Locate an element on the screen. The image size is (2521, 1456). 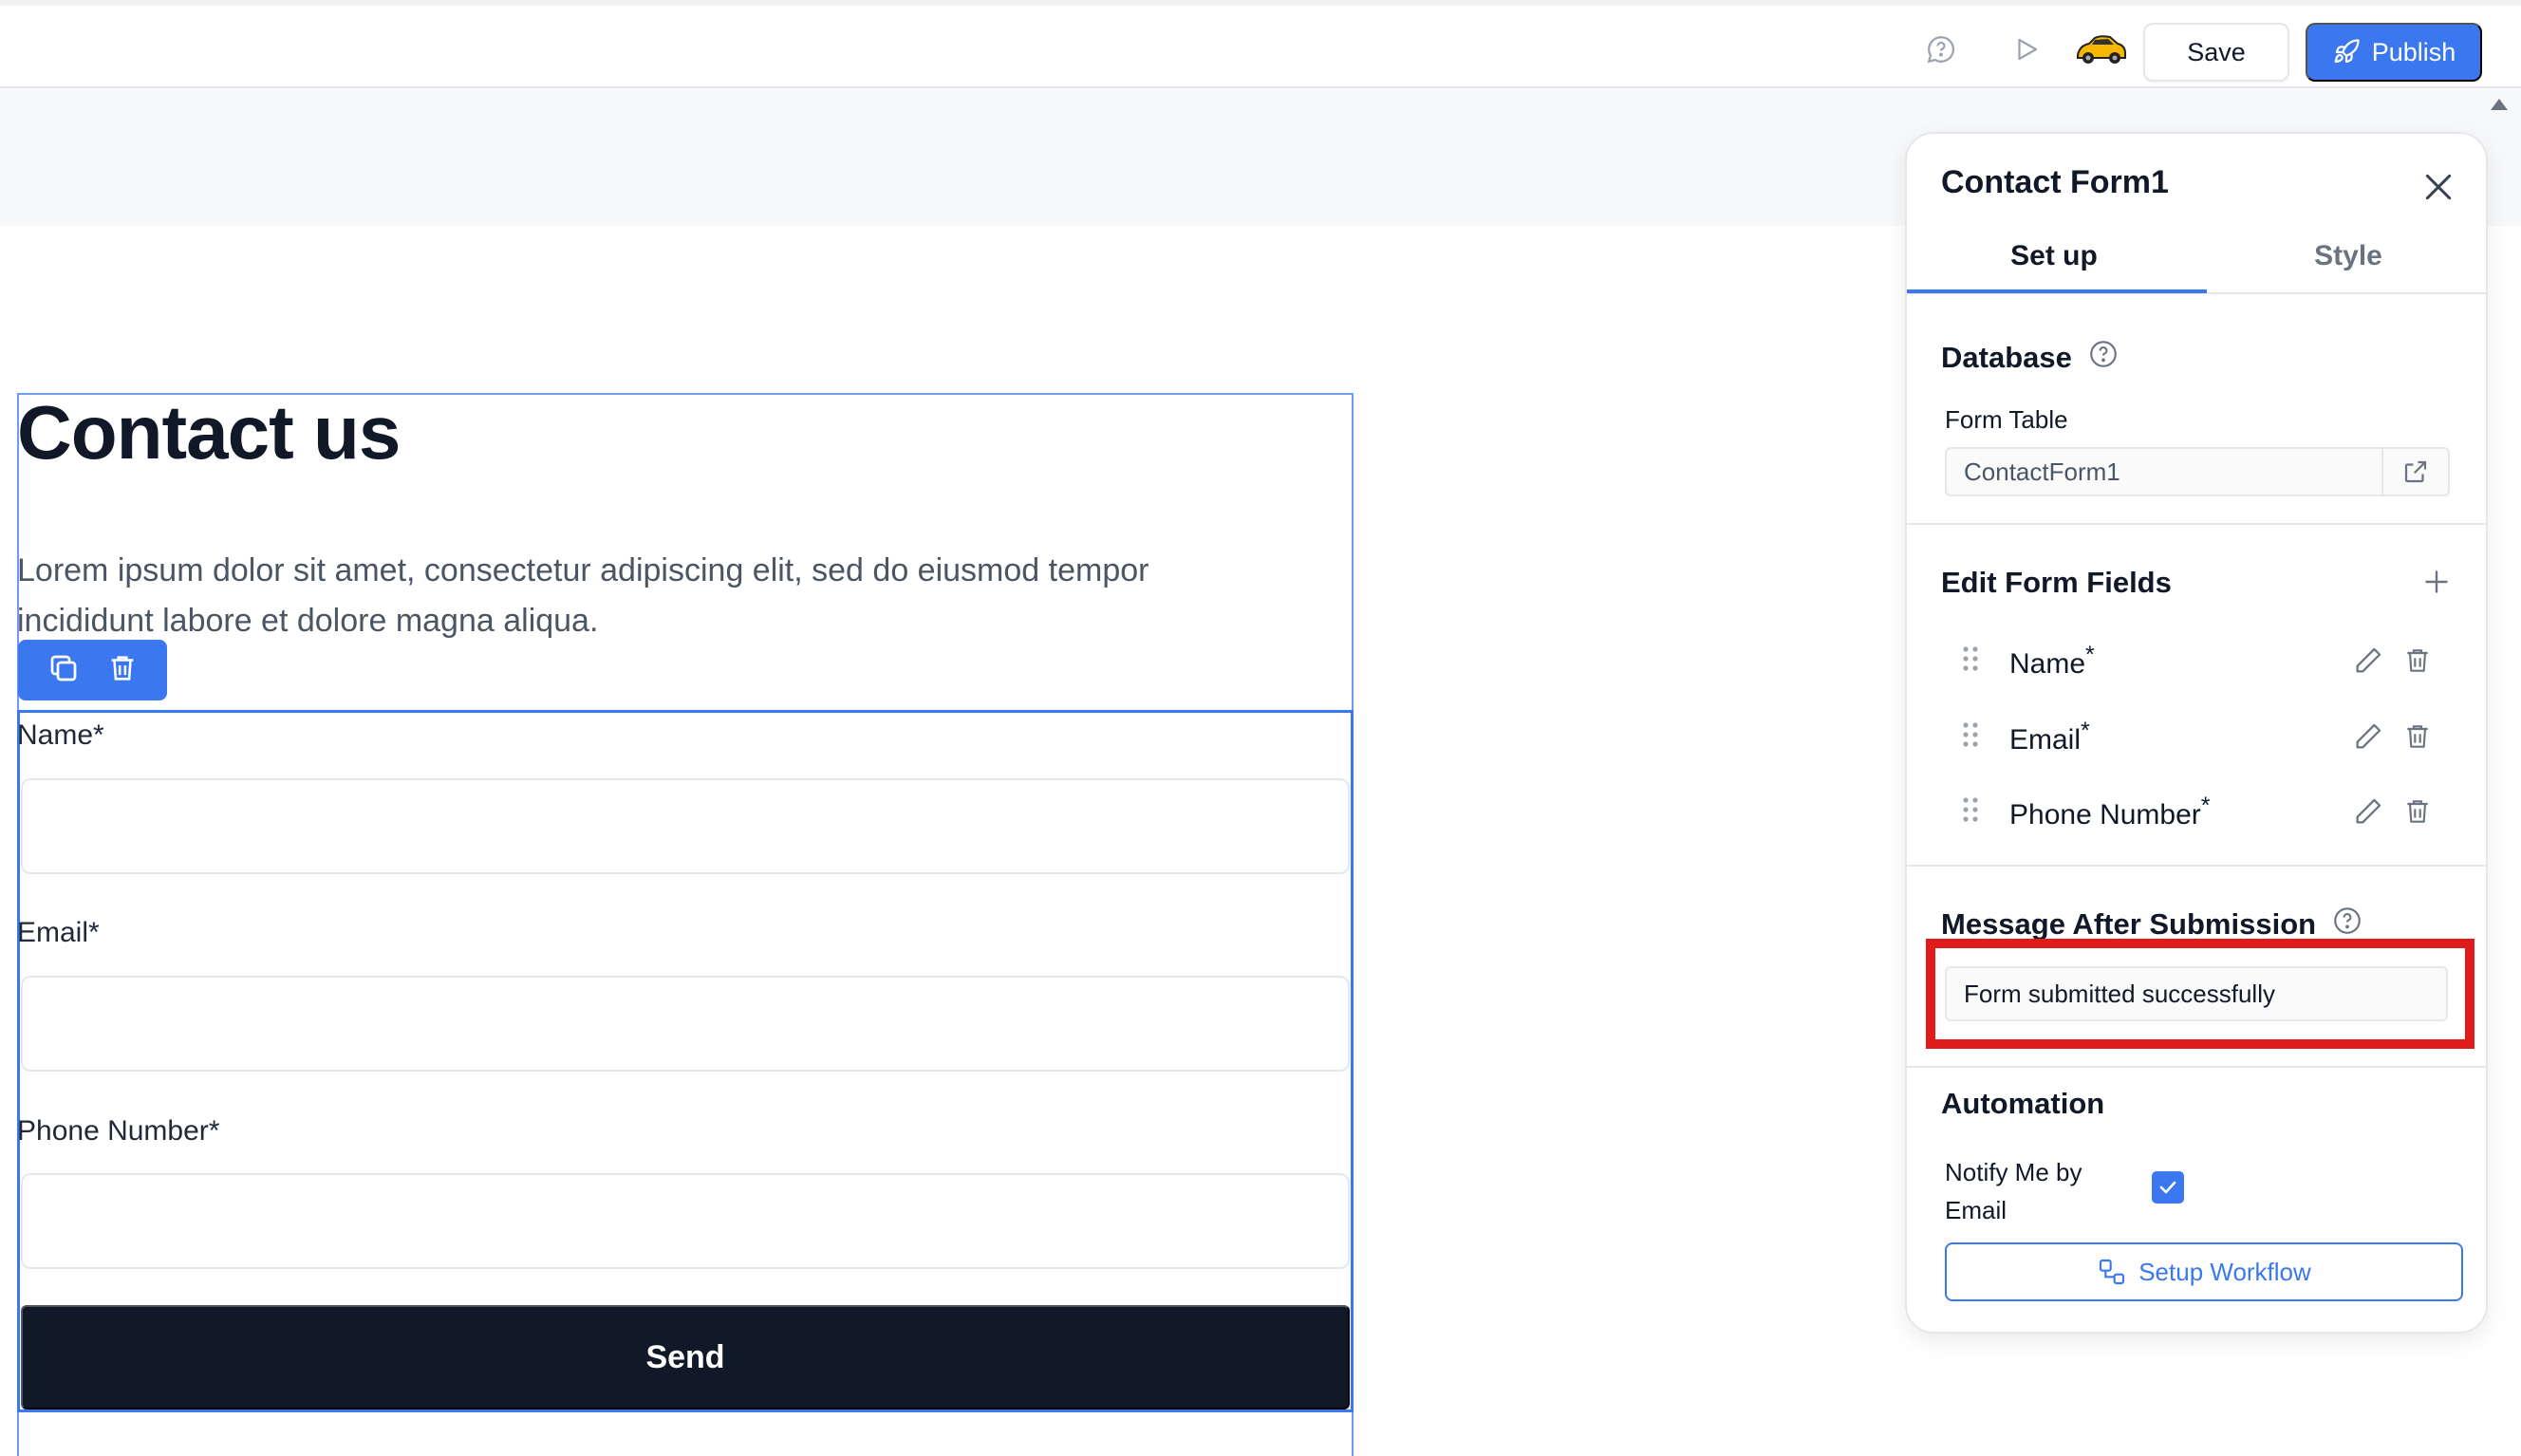
message-input: Form submitted successfully is located at coordinates (2196, 993).